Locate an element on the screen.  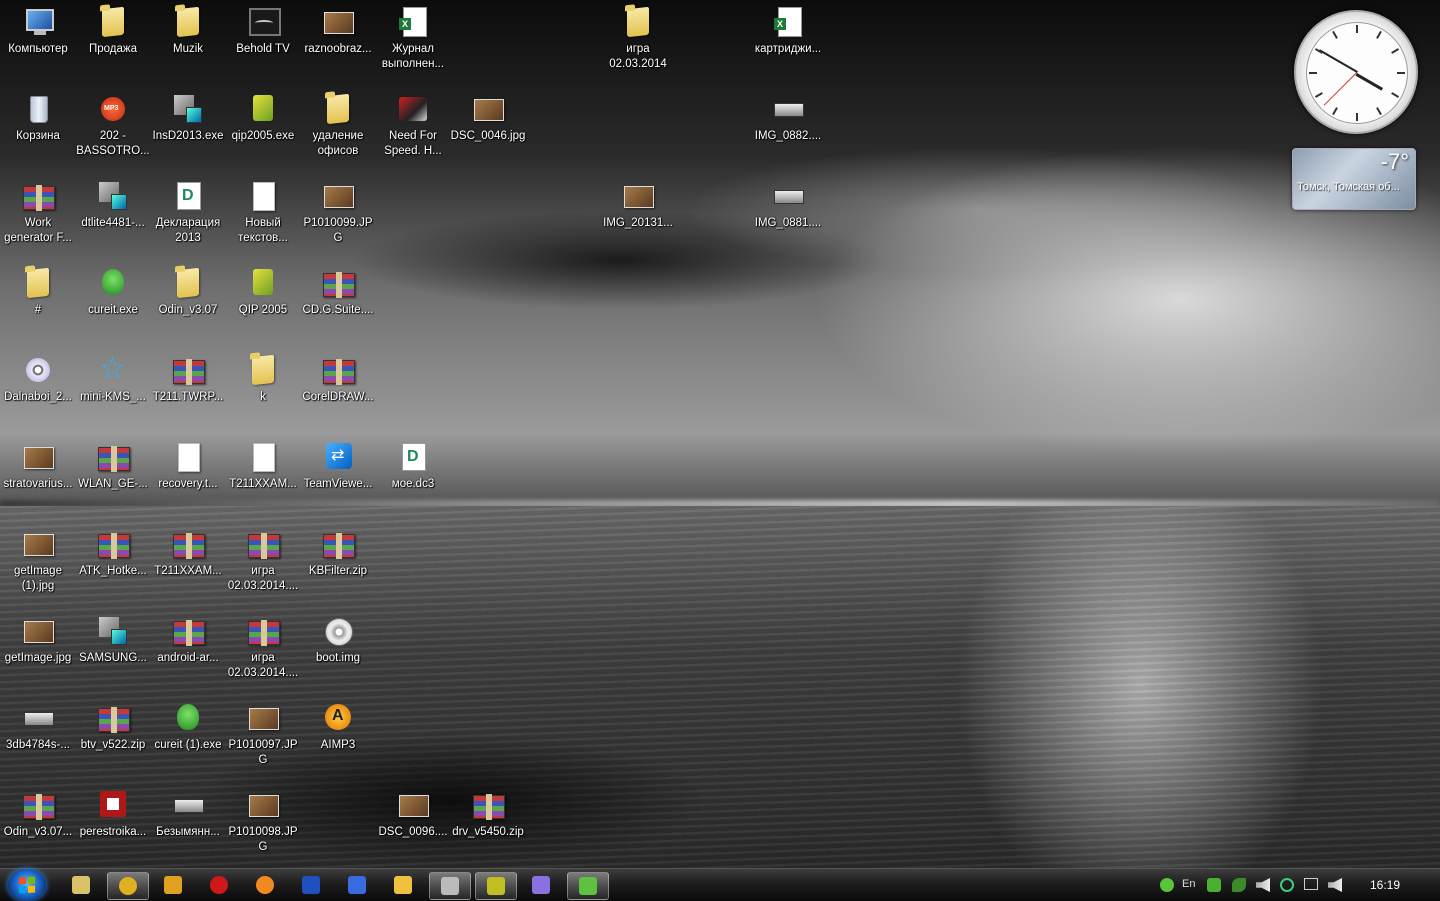
desktop-icon: AIMP3 is located at coordinates (338, 724).